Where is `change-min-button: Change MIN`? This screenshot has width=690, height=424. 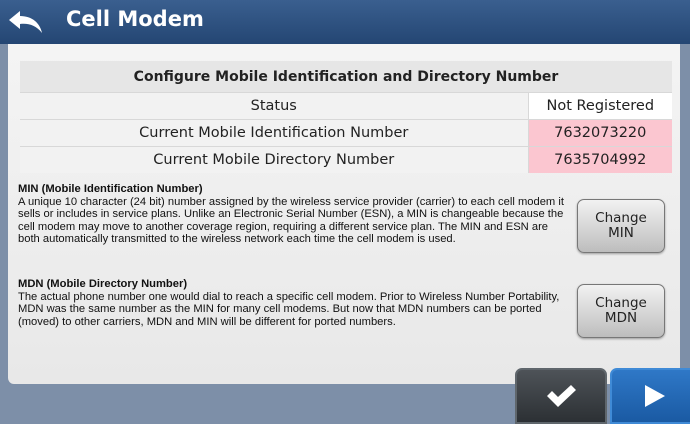 change-min-button: Change MIN is located at coordinates (621, 226).